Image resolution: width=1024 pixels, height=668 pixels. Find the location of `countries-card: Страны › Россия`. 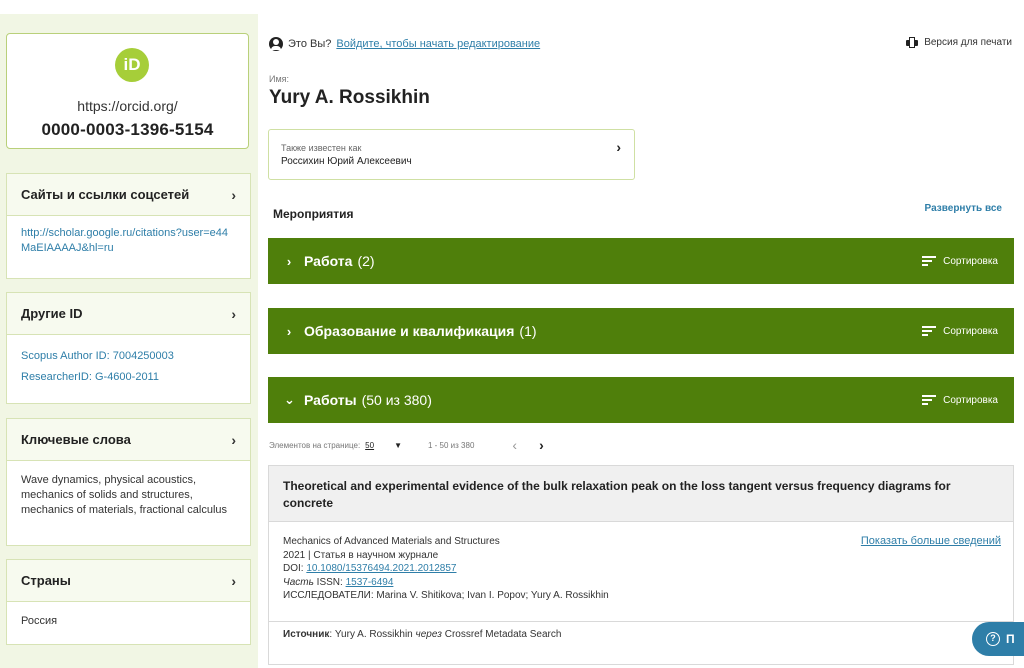

countries-card: Страны › Россия is located at coordinates (128, 602).